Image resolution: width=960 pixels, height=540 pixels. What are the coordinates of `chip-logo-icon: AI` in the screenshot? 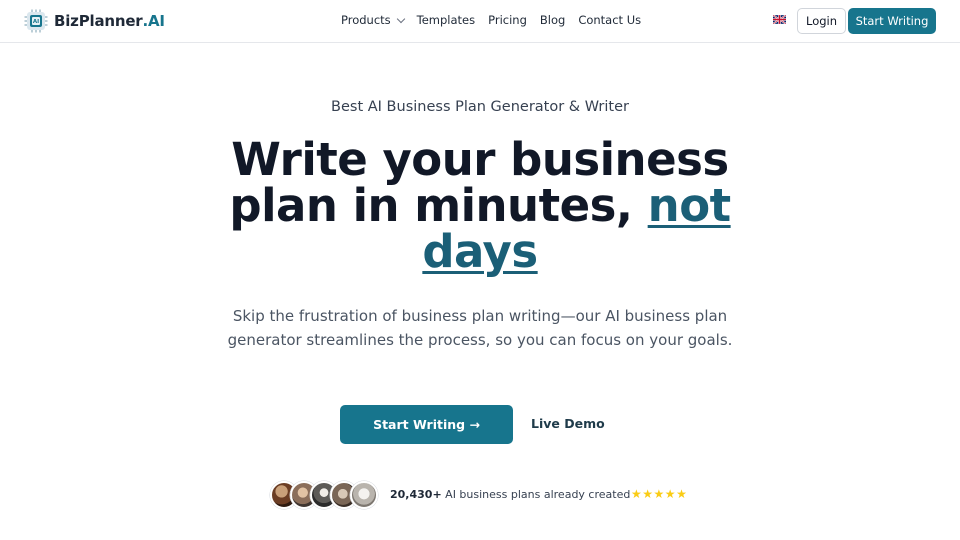 It's located at (36, 21).